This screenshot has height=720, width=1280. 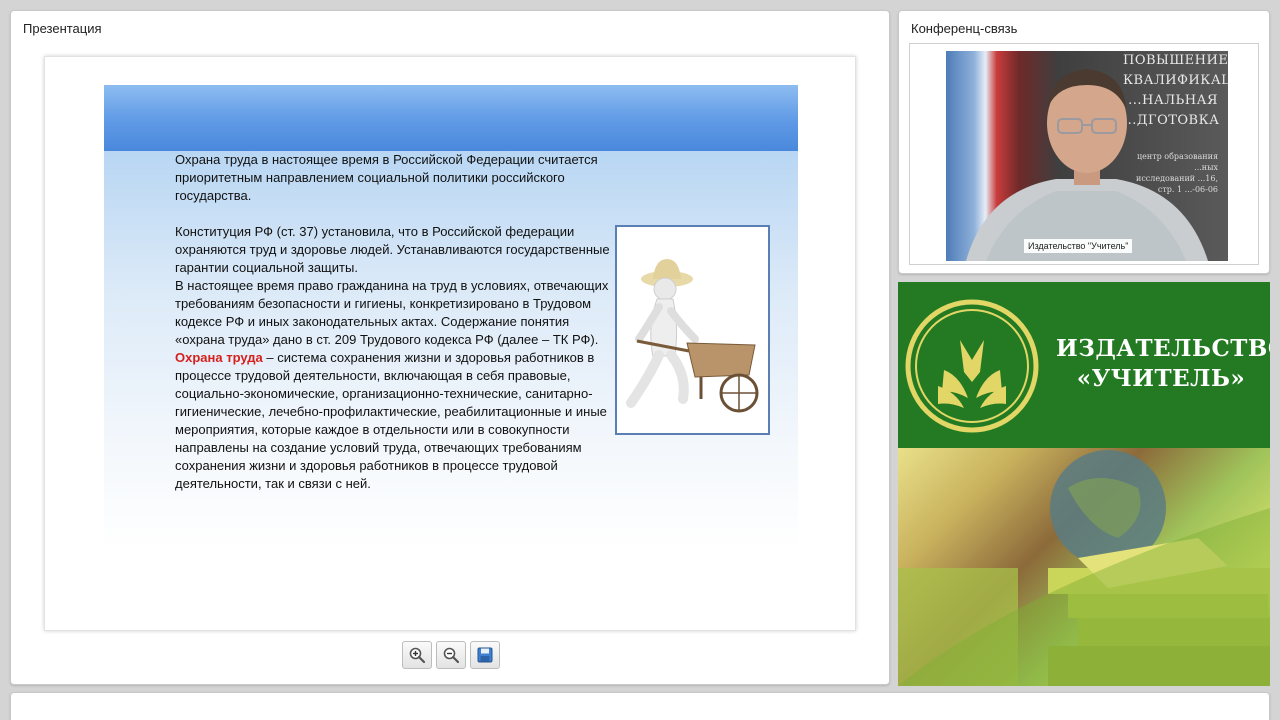 I want to click on zoom-out-icon, so click(x=451, y=655).